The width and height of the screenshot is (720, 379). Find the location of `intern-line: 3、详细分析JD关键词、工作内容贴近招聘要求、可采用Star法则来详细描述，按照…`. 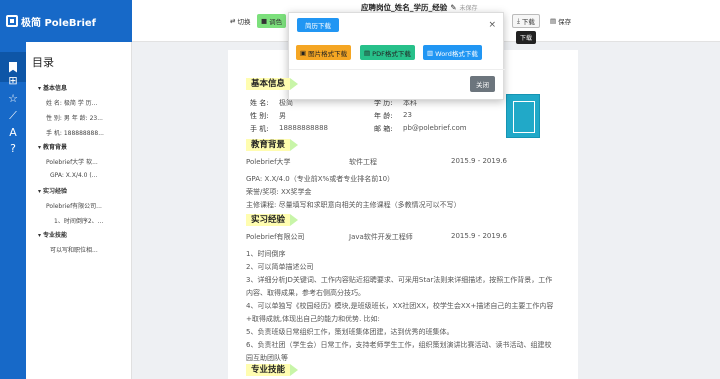

intern-line: 3、详细分析JD关键词、工作内容贴近招聘要求、可采用Star法则来详细描述，按照… is located at coordinates (399, 280).